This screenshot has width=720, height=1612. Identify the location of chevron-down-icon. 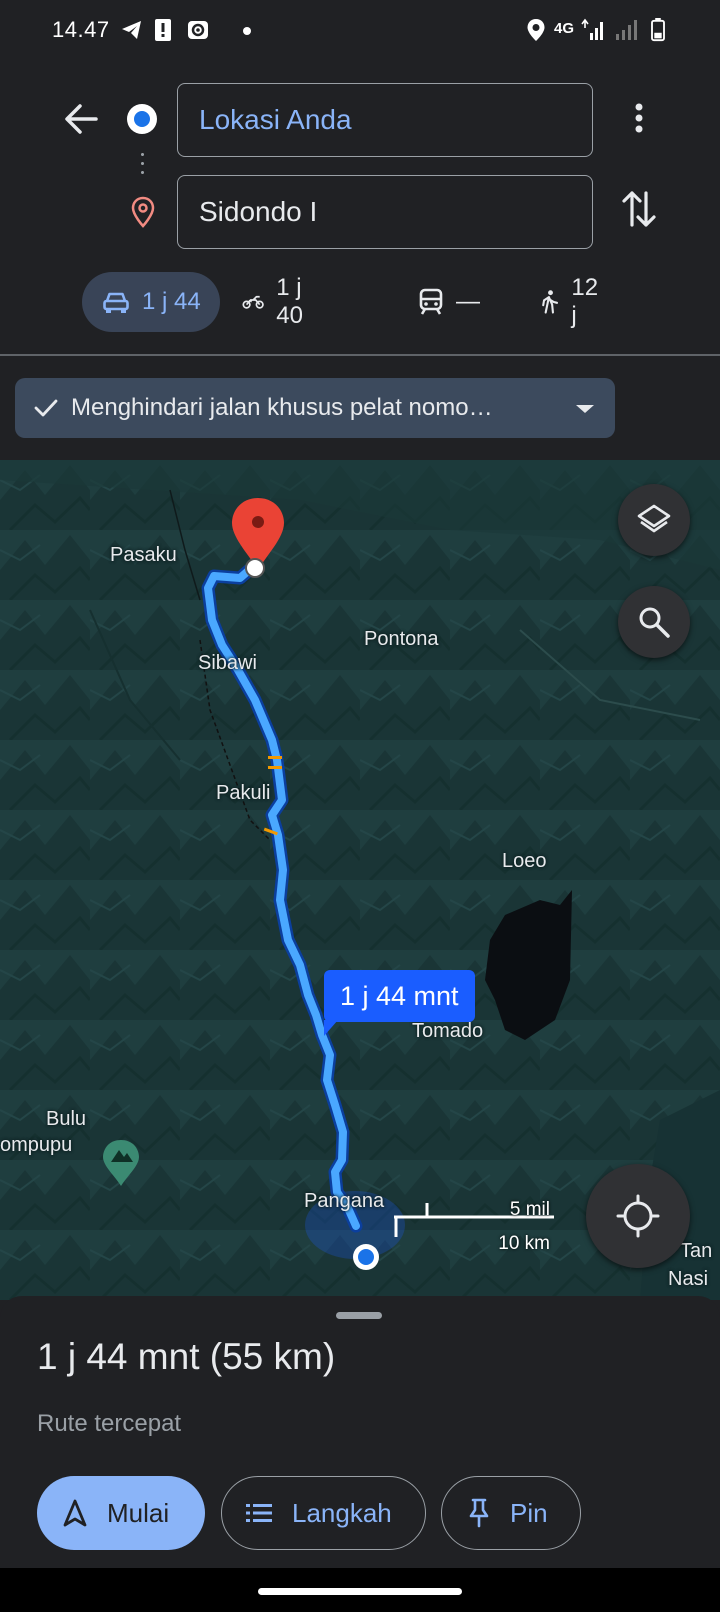
(585, 409).